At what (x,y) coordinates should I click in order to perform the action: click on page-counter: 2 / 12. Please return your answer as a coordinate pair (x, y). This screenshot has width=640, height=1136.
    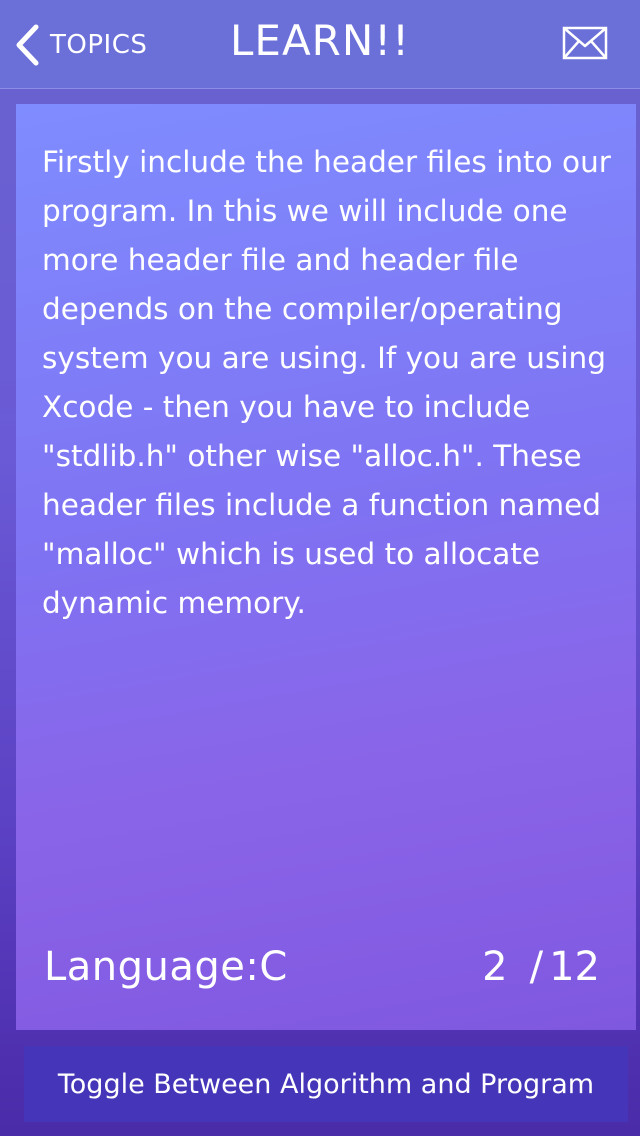
    Looking at the image, I should click on (541, 967).